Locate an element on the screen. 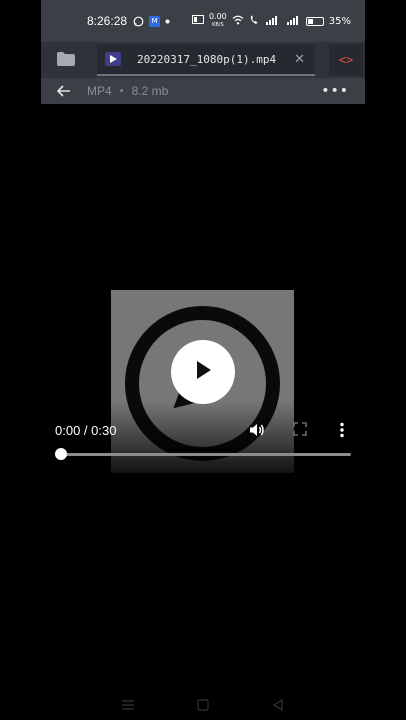 This screenshot has height=720, width=406. signal-2-icon is located at coordinates (293, 21).